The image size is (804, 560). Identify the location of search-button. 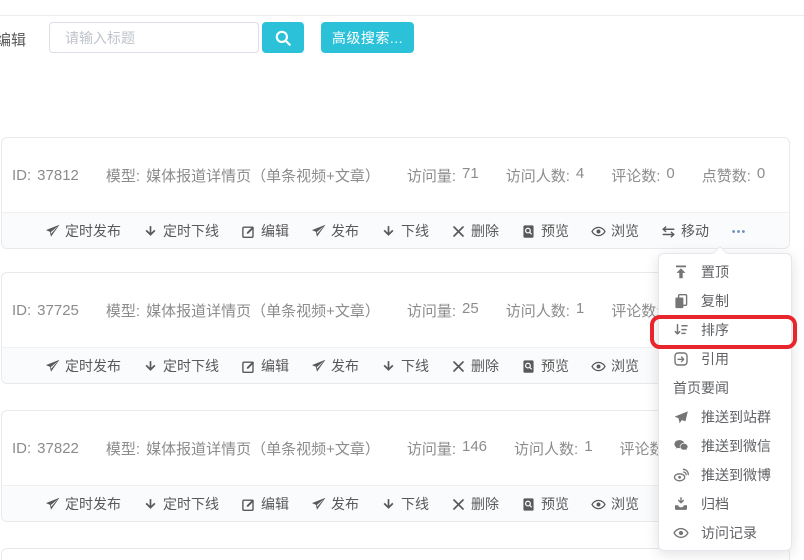
(283, 37).